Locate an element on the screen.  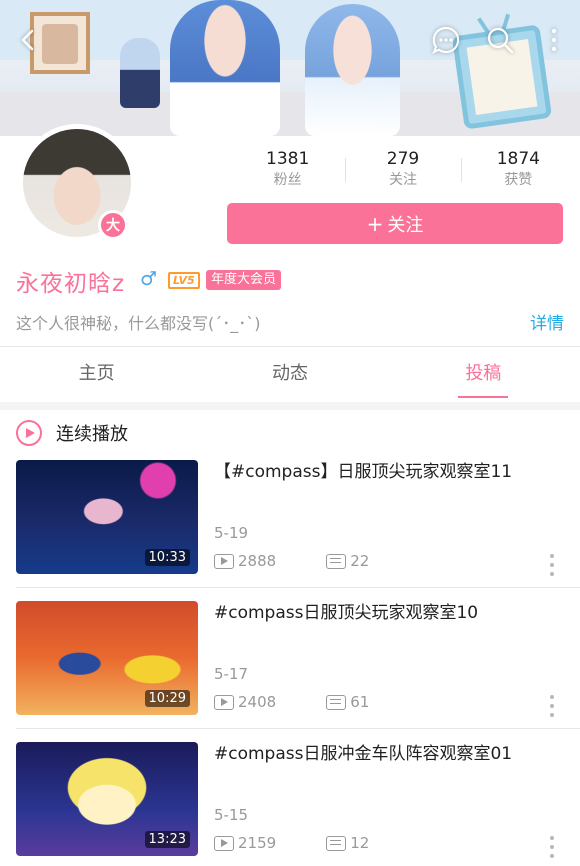
video-meta: 2888 22 is located at coordinates (291, 561).